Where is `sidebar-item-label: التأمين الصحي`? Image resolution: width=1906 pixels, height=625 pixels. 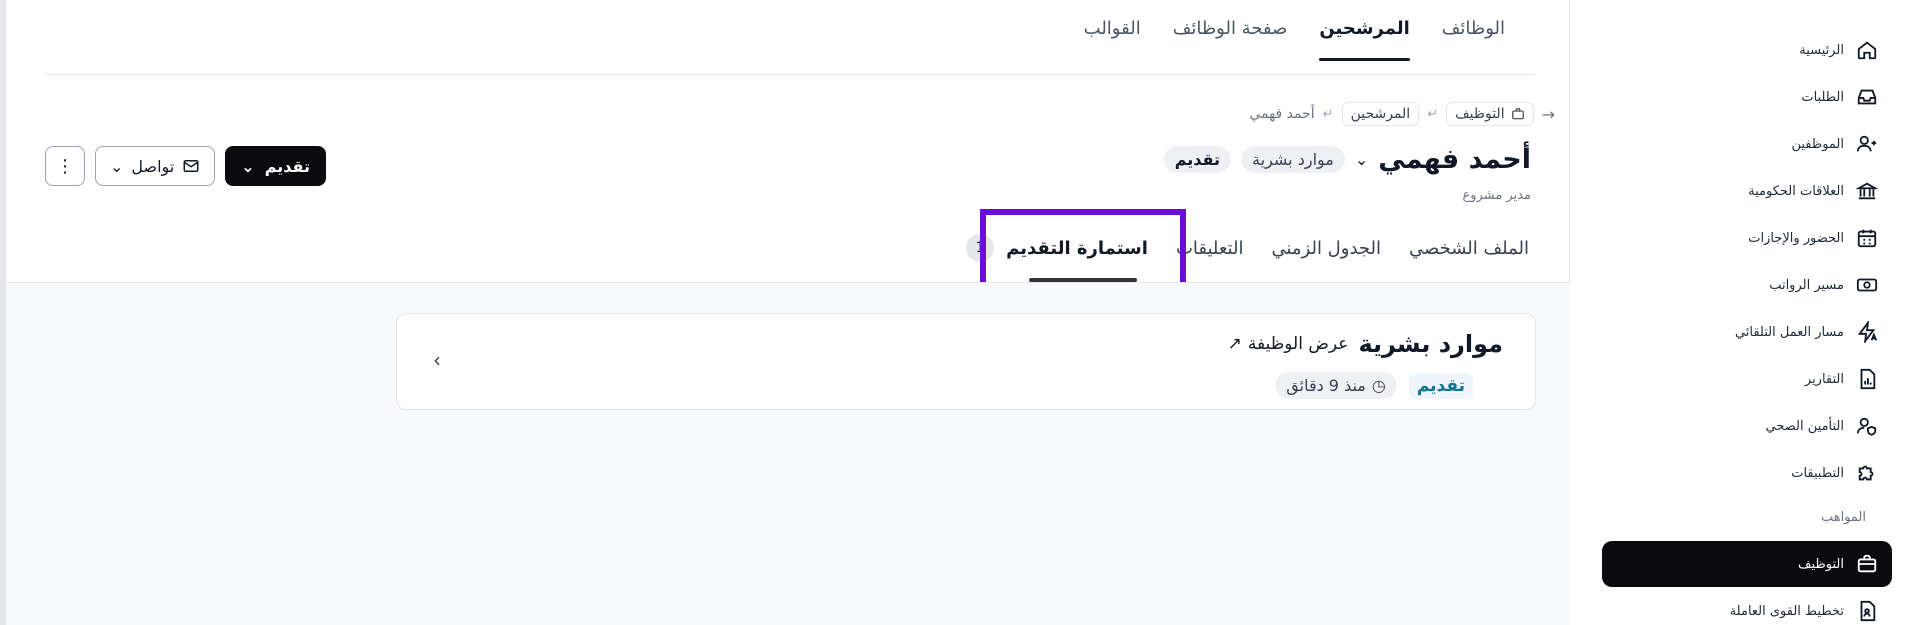 sidebar-item-label: التأمين الصحي is located at coordinates (1804, 426).